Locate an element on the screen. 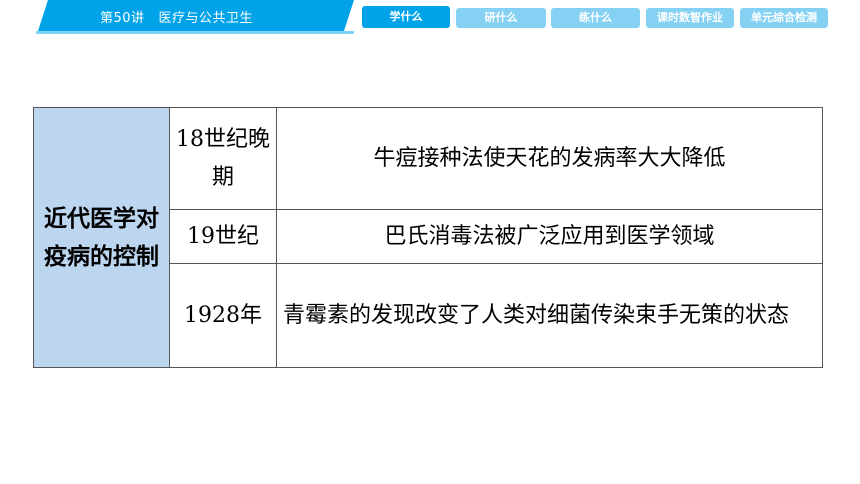 This screenshot has height=484, width=860. event-cell: 青霉素的发现改变了人类对细菌传染束手无策的状态 is located at coordinates (549, 315).